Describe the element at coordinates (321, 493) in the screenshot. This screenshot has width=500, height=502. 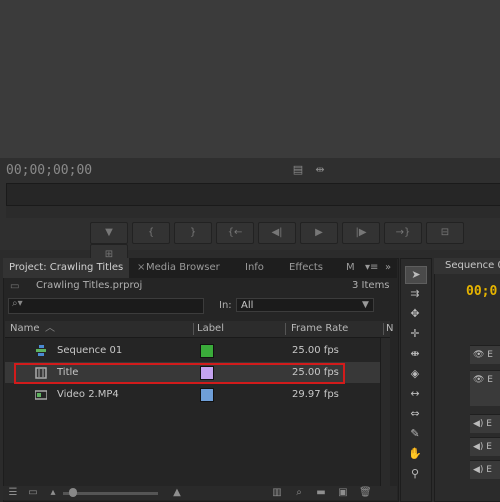
I see `new-bin-icon: ▬` at that location.